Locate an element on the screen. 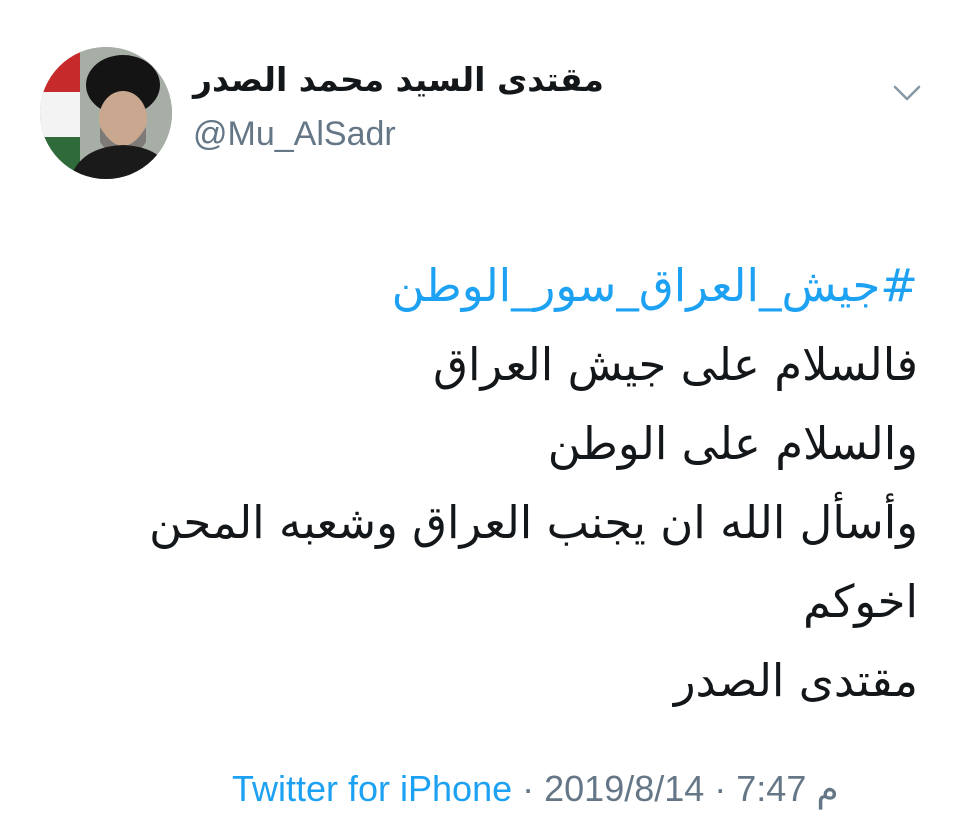  tweet-line: مقتدى الصدر is located at coordinates (795, 680).